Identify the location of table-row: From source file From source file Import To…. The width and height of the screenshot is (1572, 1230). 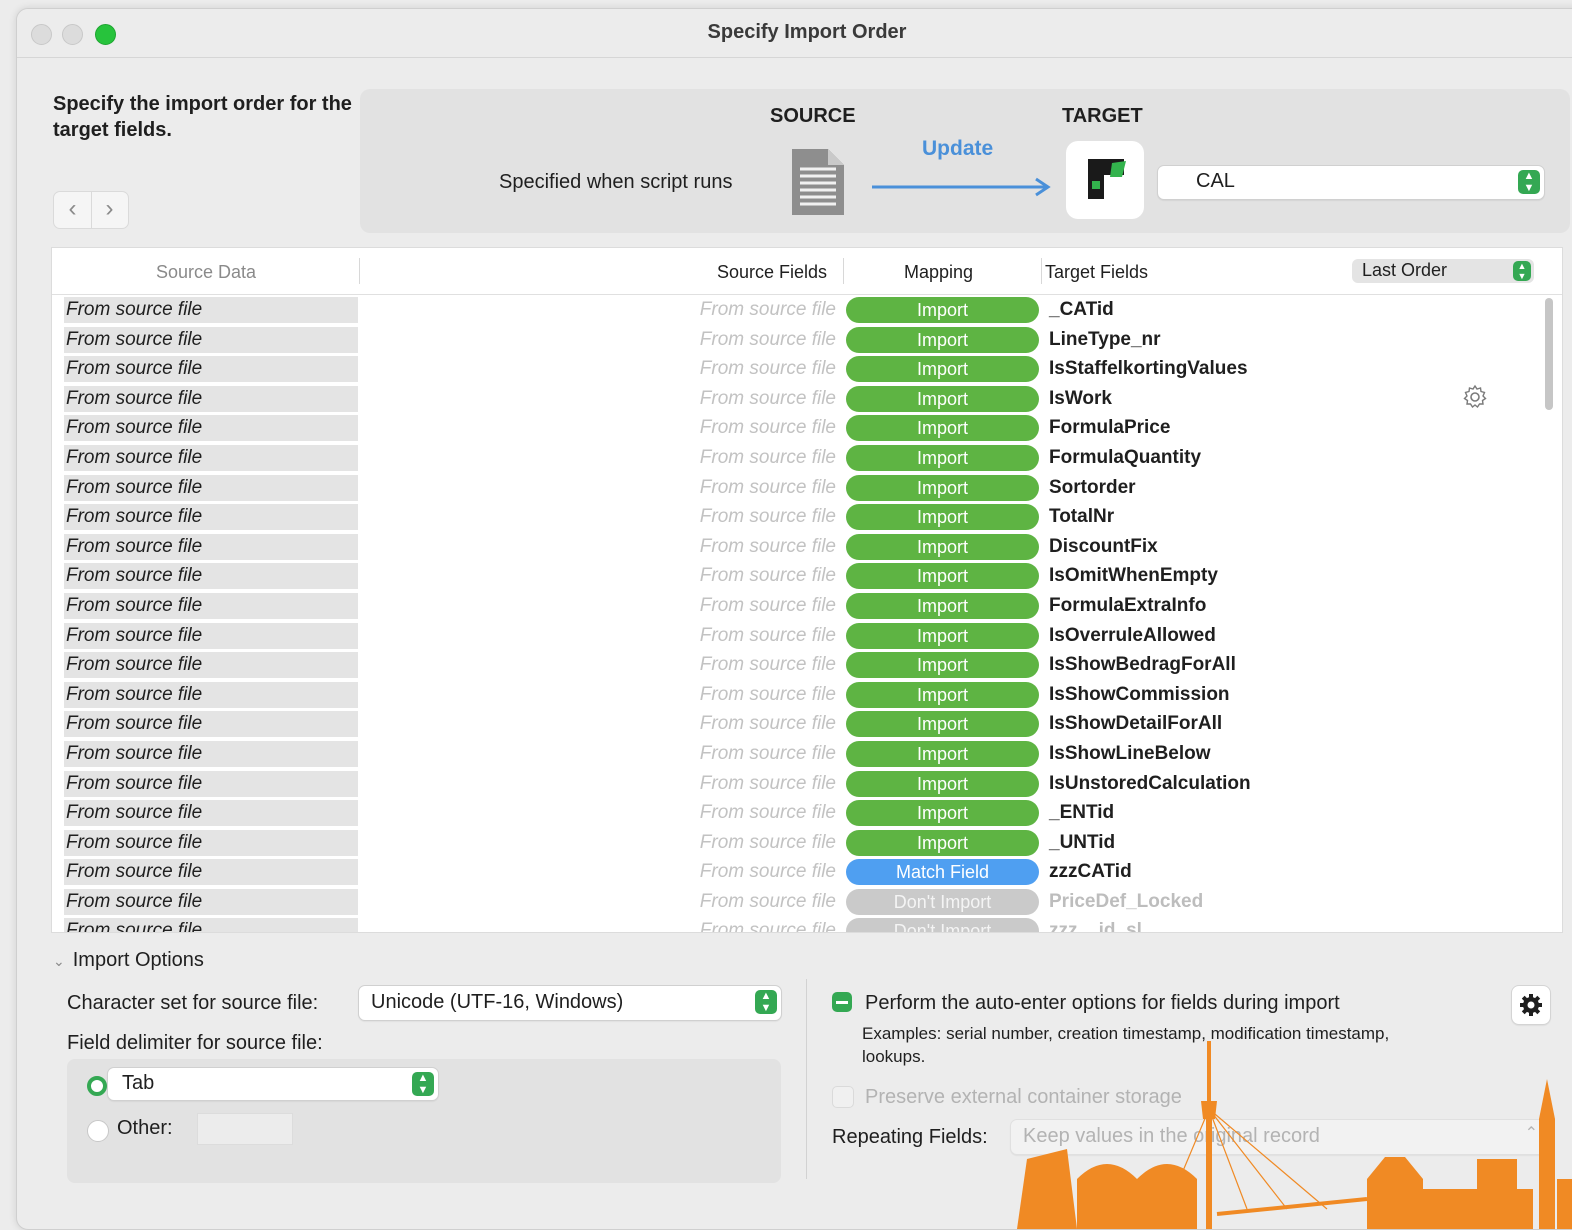
(797, 517).